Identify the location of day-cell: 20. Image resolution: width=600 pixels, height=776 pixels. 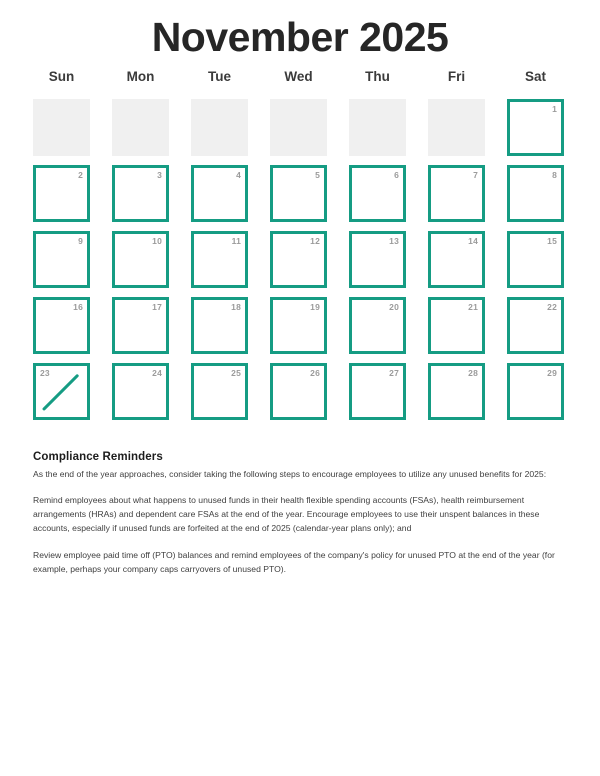
(377, 325).